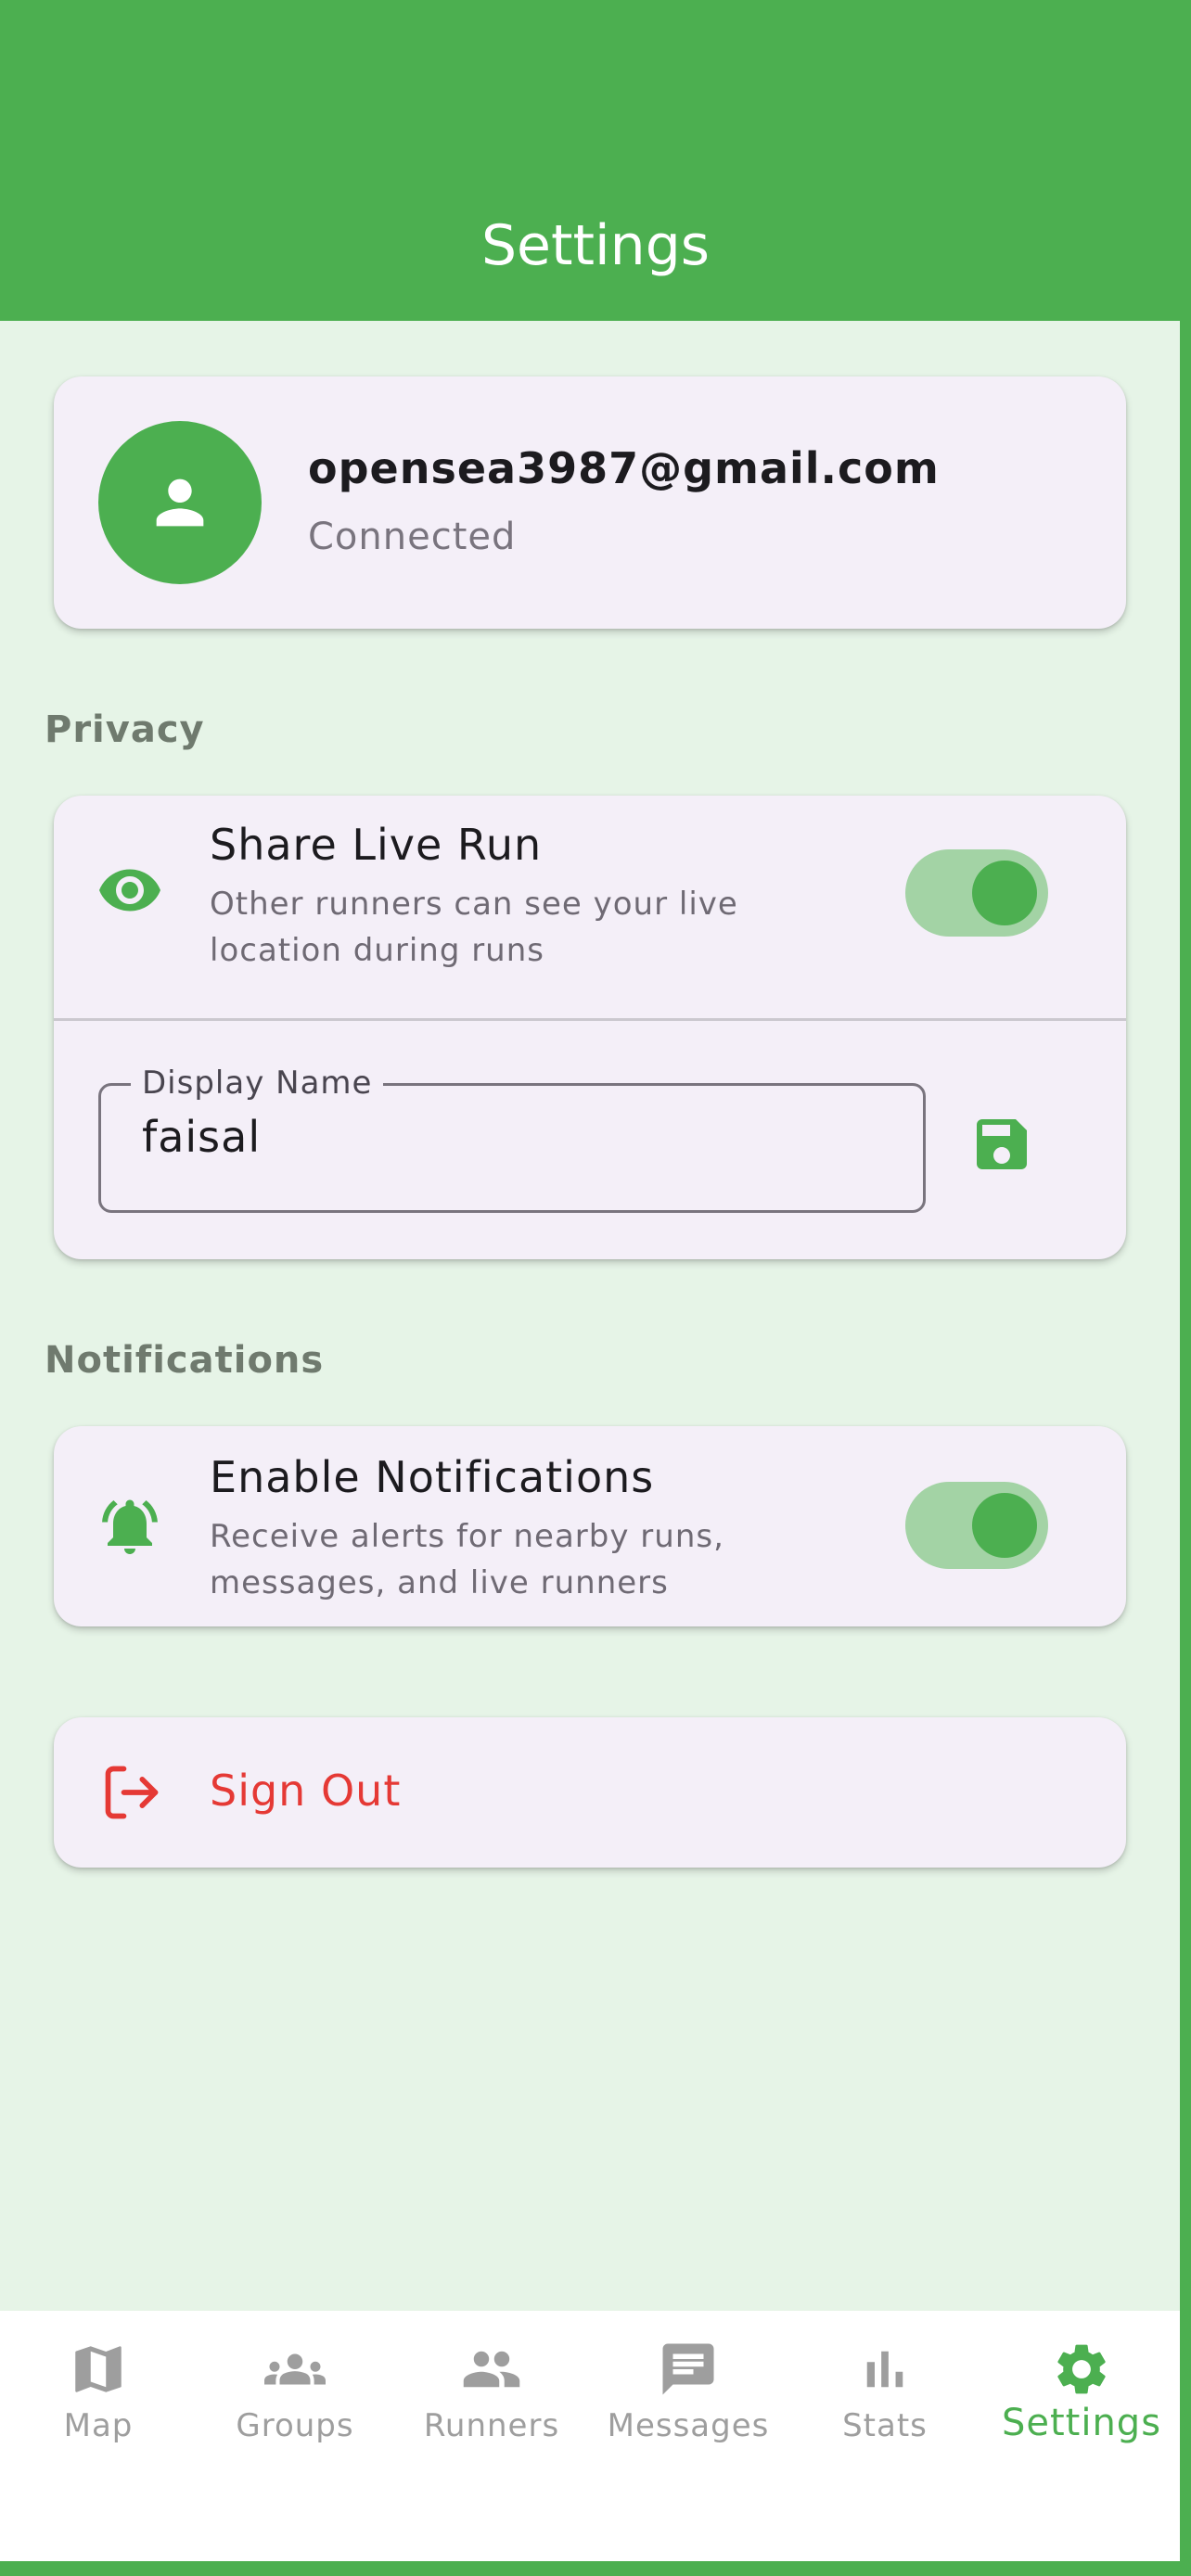 Image resolution: width=1191 pixels, height=2576 pixels. I want to click on avatar, so click(180, 502).